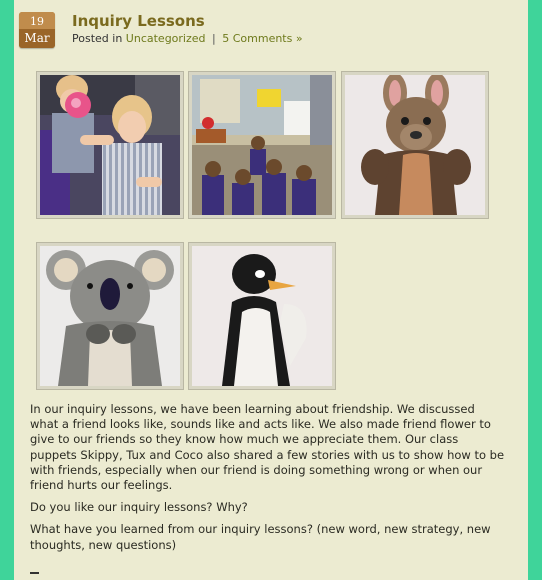 This screenshot has width=545, height=580. What do you see at coordinates (535, 290) in the screenshot?
I see `right-border-stripe` at bounding box center [535, 290].